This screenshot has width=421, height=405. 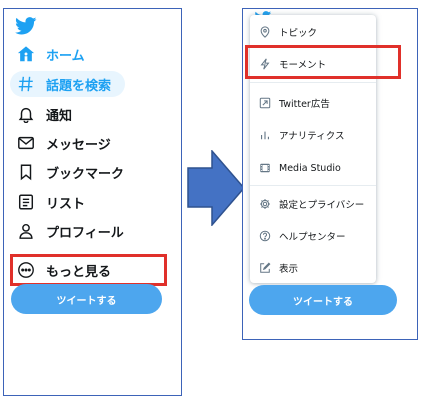 What do you see at coordinates (313, 268) in the screenshot?
I see `menu-item-display: 表示` at bounding box center [313, 268].